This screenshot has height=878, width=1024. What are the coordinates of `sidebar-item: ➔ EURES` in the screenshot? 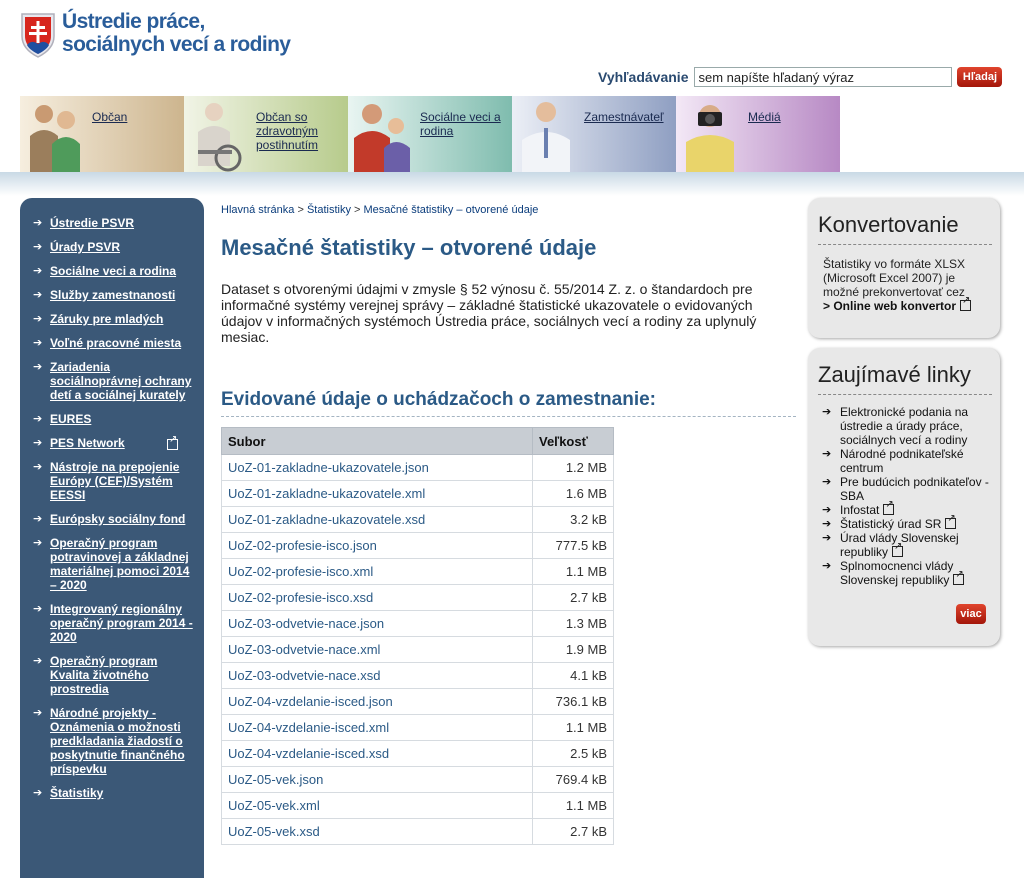 It's located at (112, 419).